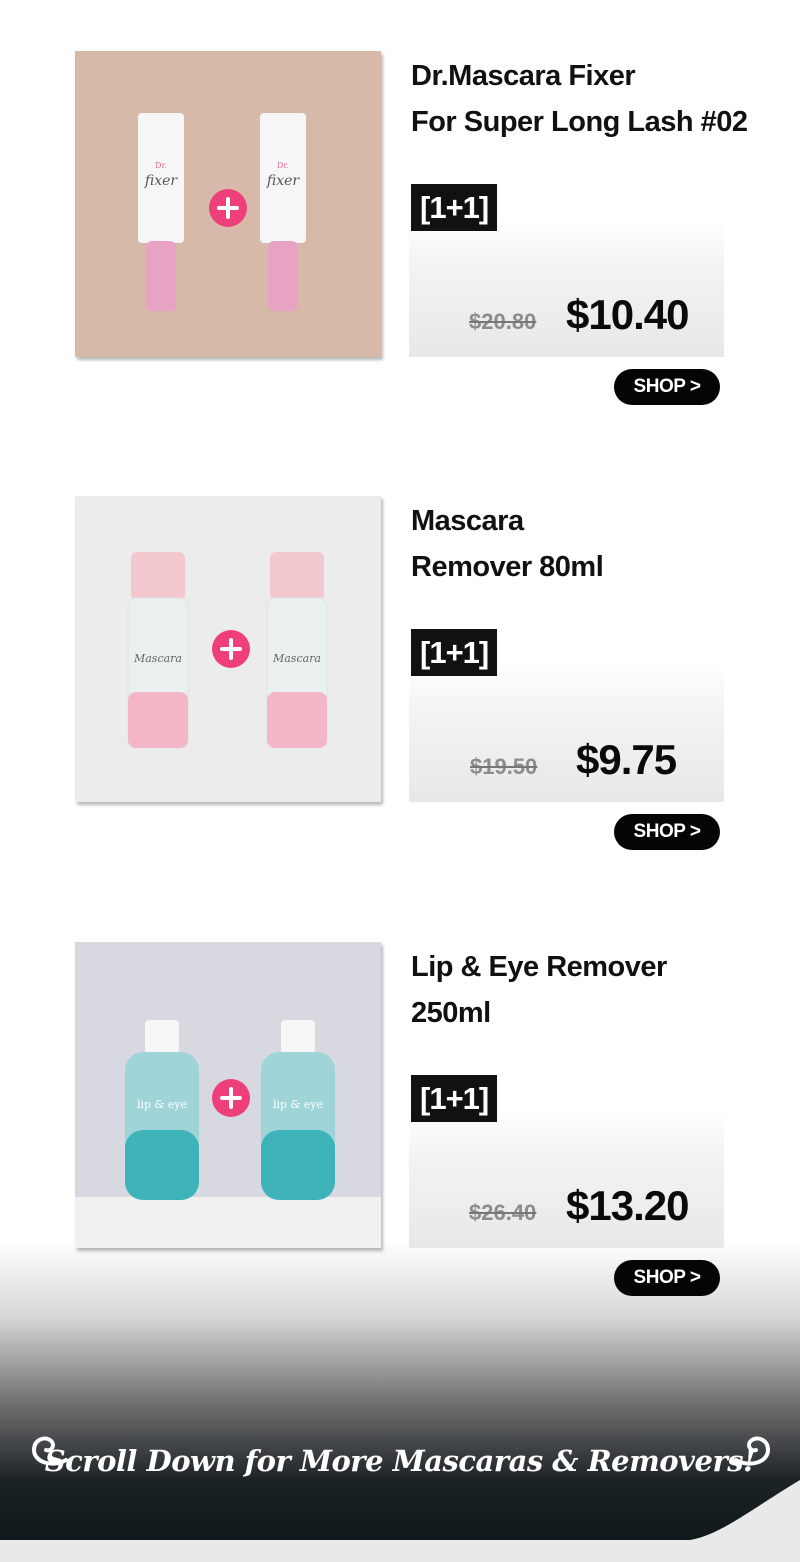 The image size is (800, 1562). Describe the element at coordinates (566, 733) in the screenshot. I see `price-box` at that location.